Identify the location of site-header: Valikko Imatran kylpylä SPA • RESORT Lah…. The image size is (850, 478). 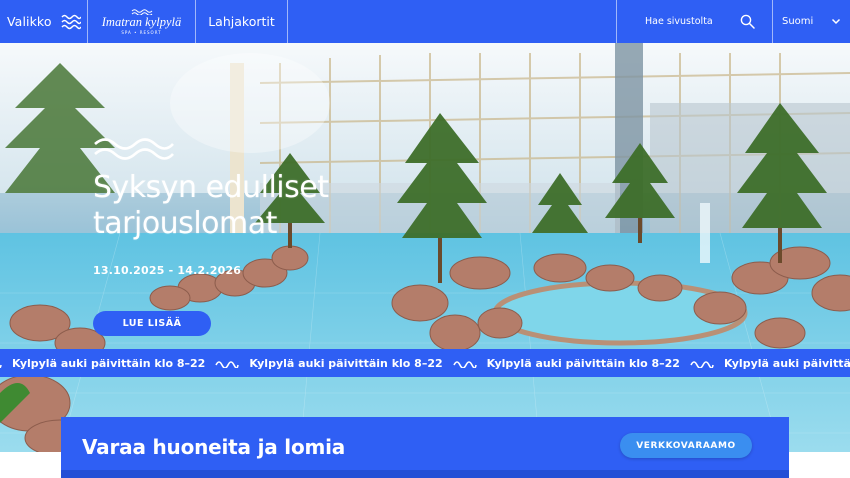
(425, 21).